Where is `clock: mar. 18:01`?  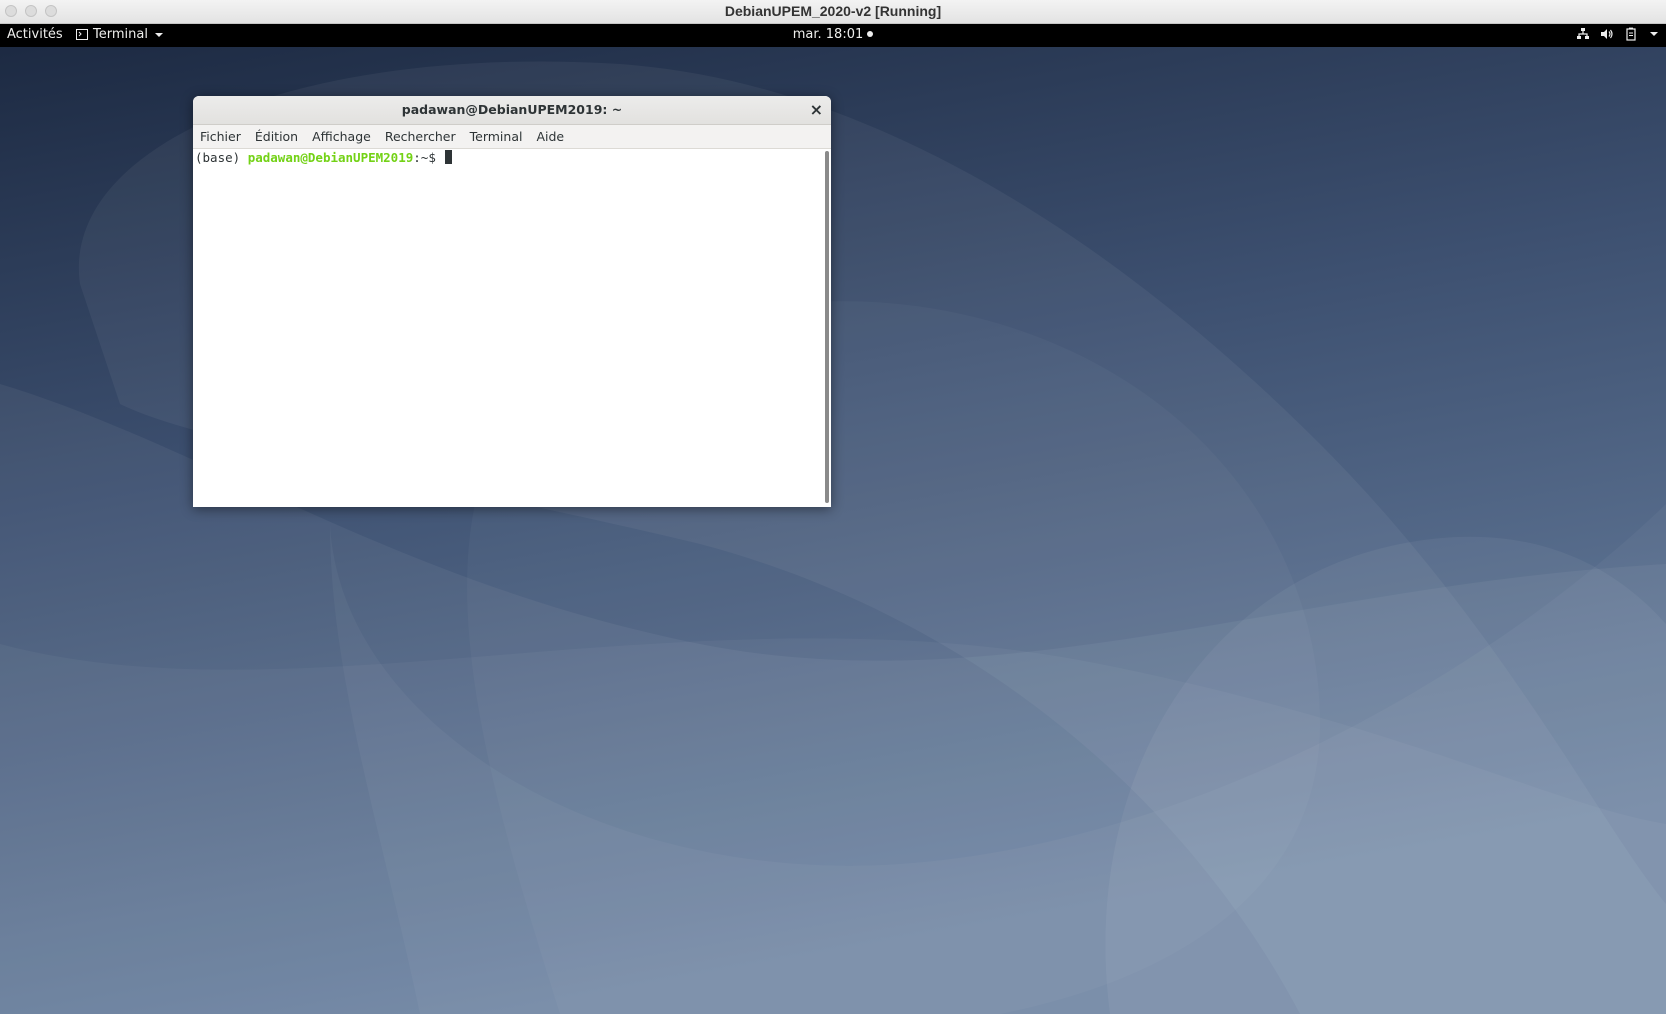 clock: mar. 18:01 is located at coordinates (833, 34).